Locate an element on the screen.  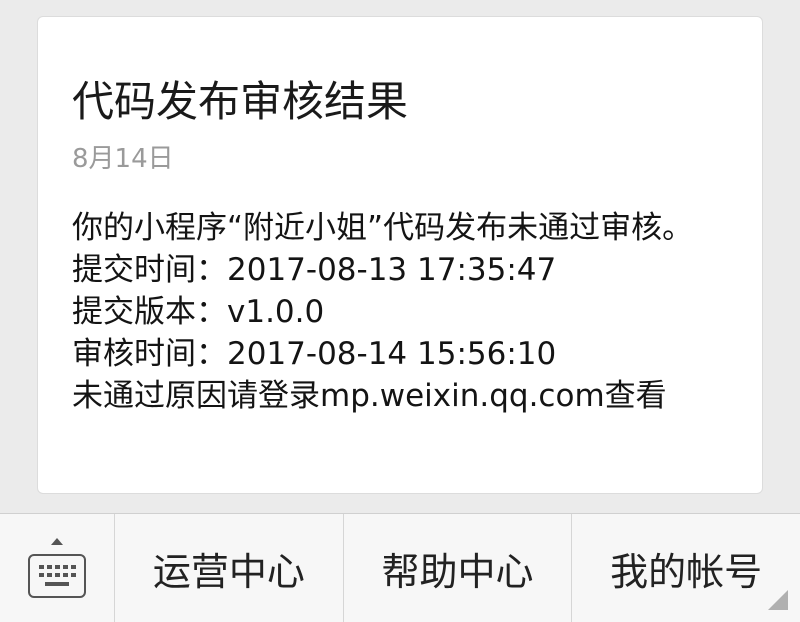
menu-my-account: 我的帐号 is located at coordinates (686, 568).